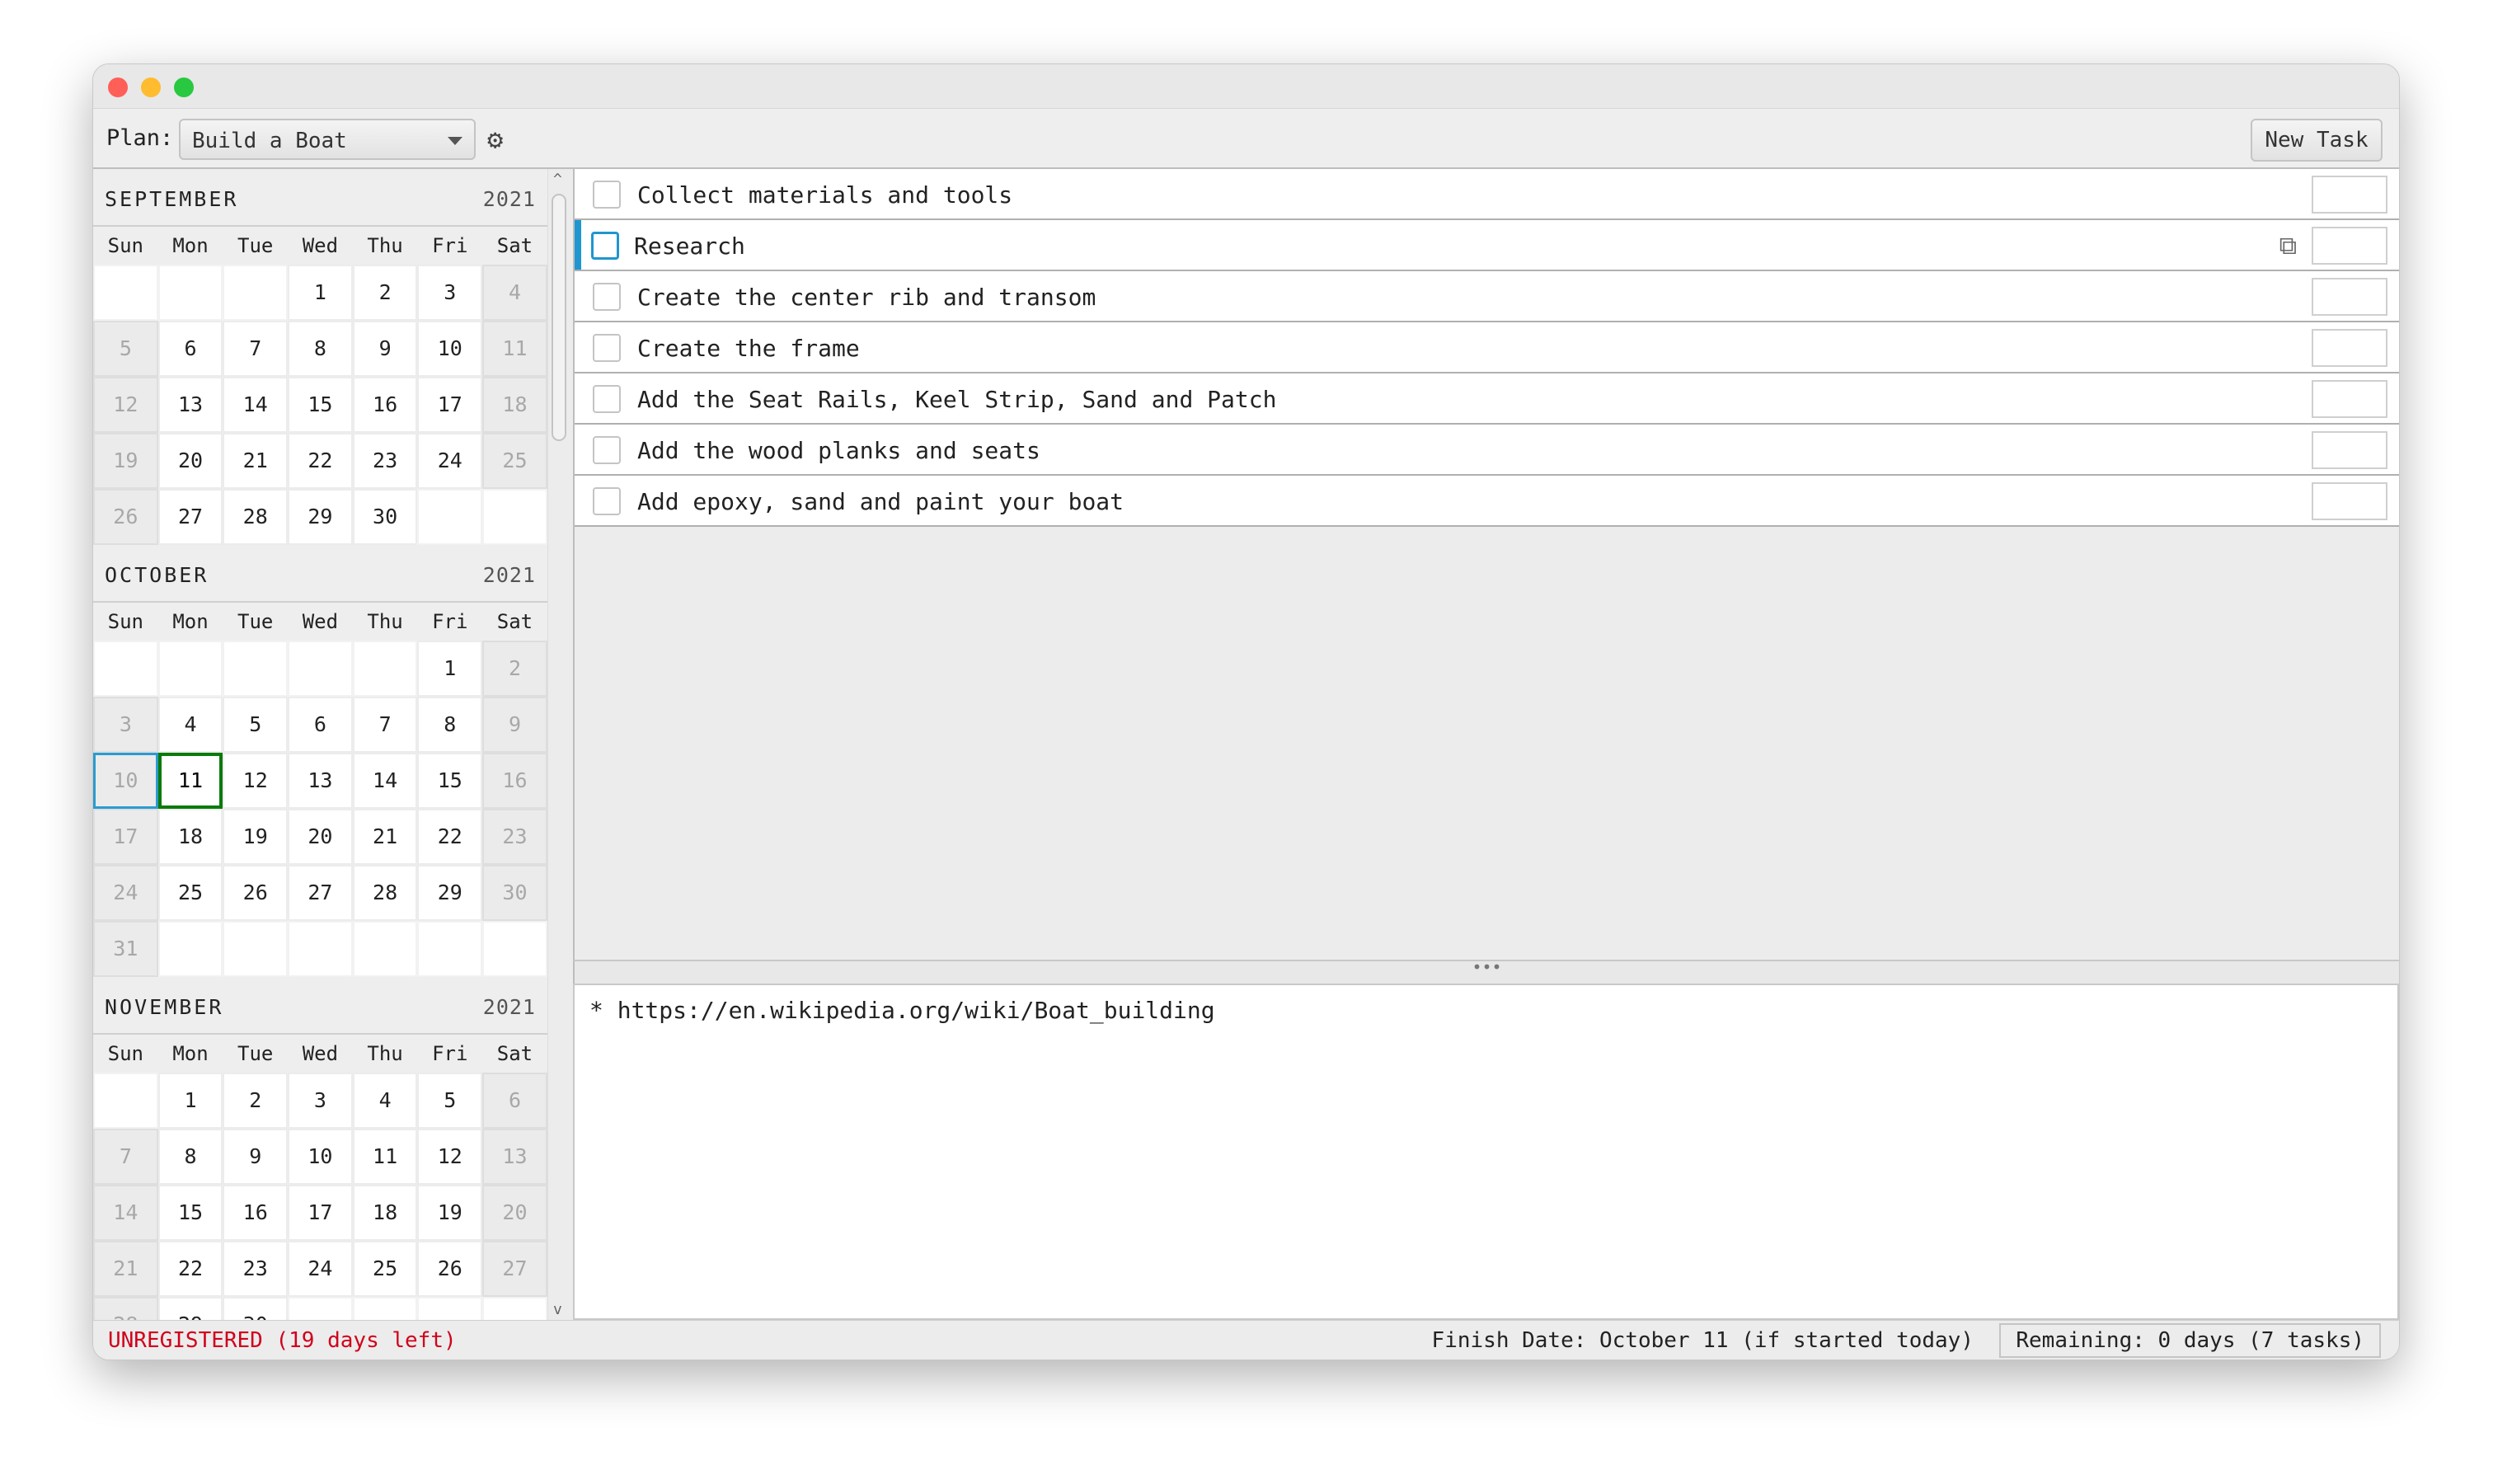  What do you see at coordinates (125, 949) in the screenshot?
I see `calendar-day: 31` at bounding box center [125, 949].